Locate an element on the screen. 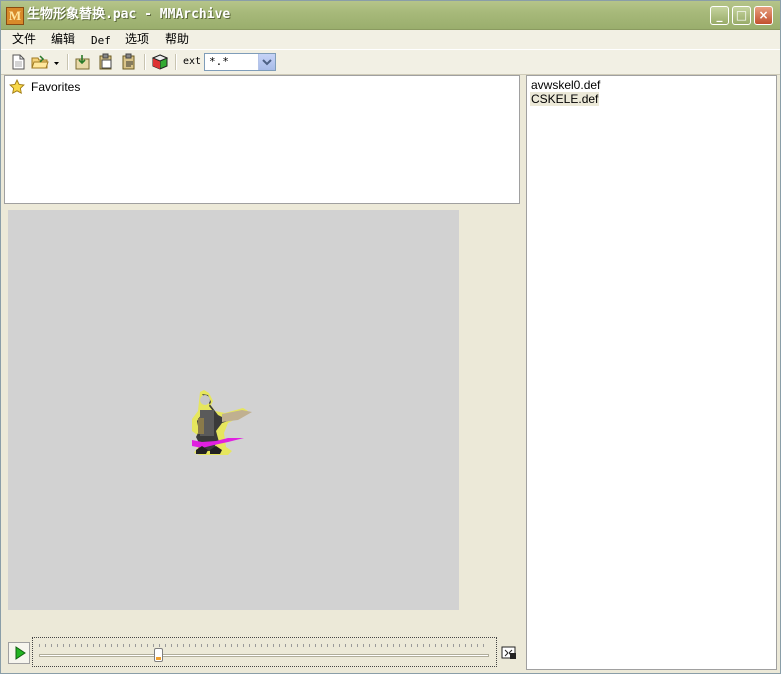  menu-help: 帮助 is located at coordinates (177, 39).